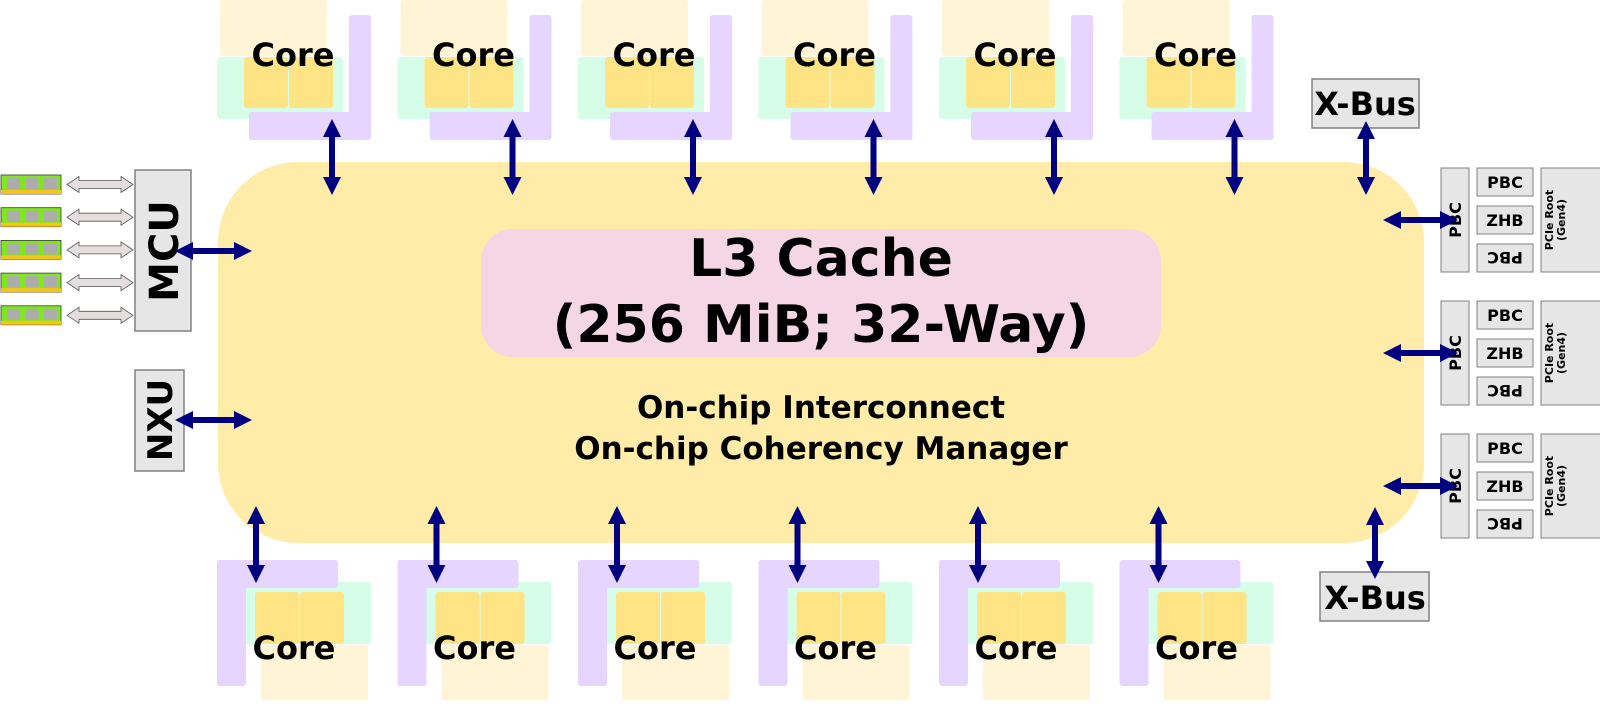 The image size is (1600, 714). I want to click on l3-cache-spec: (256 MiB; 32-Way), so click(821, 325).